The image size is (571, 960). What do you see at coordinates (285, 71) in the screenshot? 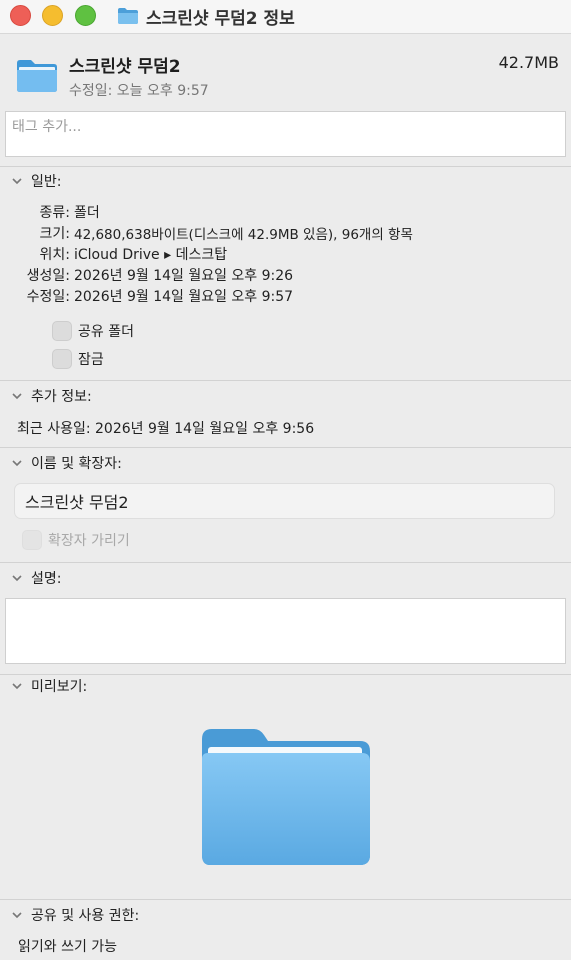
I see `info-header: 스크린샷 무덤2 수정일: 오늘 오후 9:57 42.7MB` at bounding box center [285, 71].